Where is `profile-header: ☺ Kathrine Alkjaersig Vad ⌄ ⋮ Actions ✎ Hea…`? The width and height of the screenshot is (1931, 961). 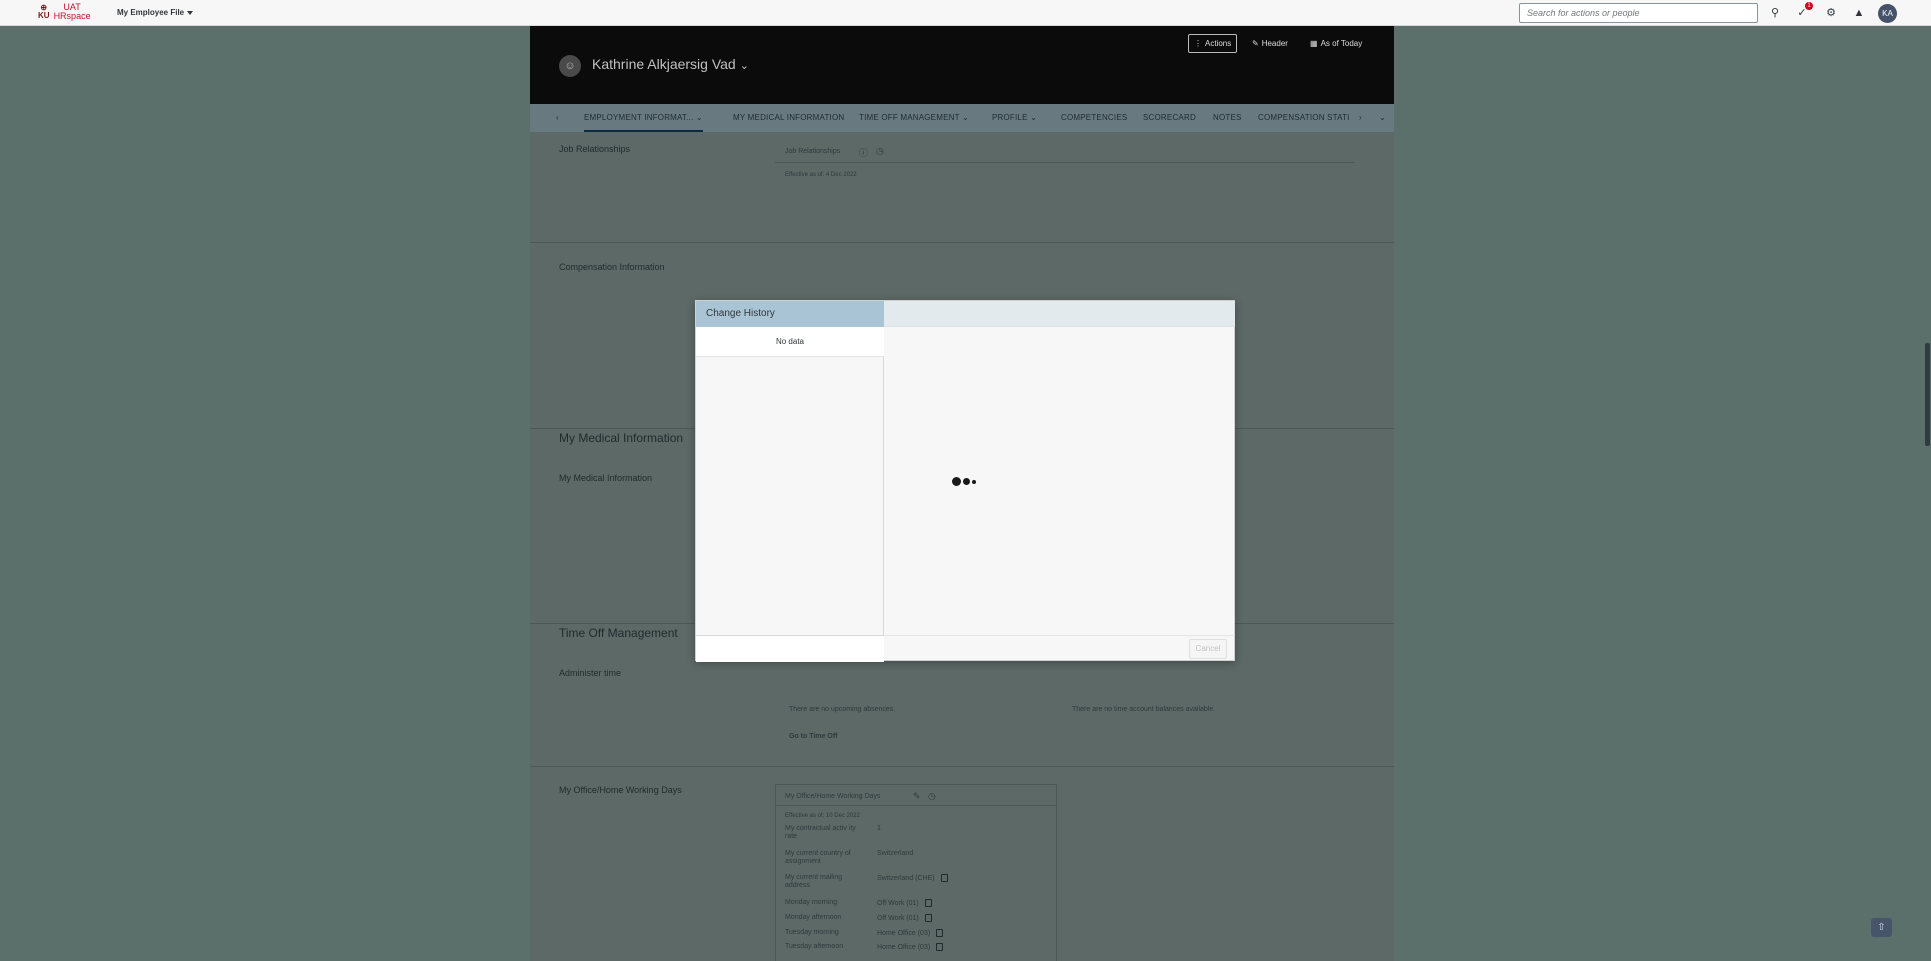 profile-header: ☺ Kathrine Alkjaersig Vad ⌄ ⋮ Actions ✎ Hea… is located at coordinates (962, 65).